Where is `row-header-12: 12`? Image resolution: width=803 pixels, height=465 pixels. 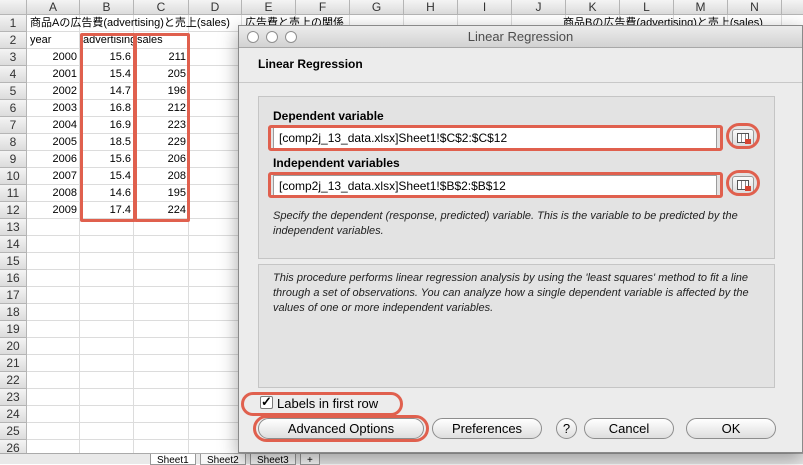
row-header-12: 12 is located at coordinates (13, 210).